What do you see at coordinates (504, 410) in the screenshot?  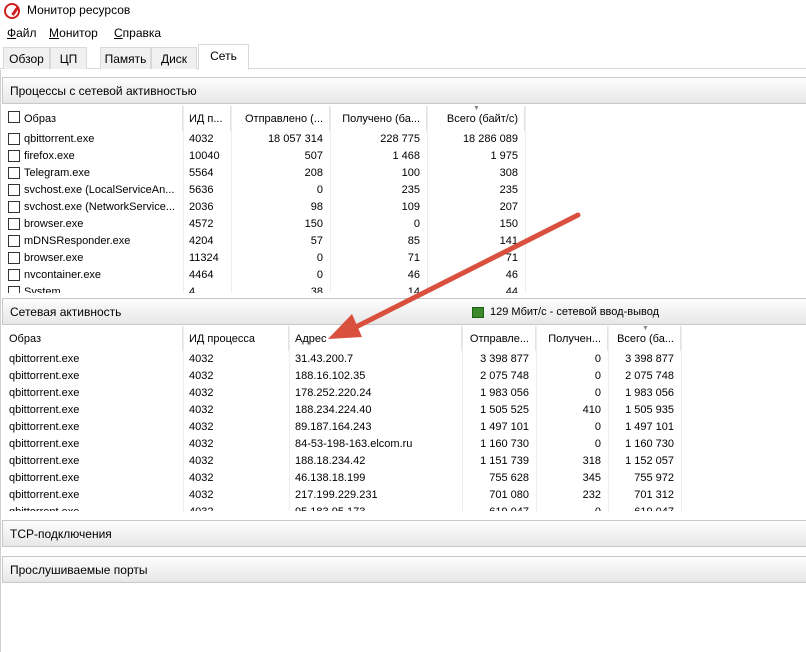 I see `cell-sent: 1 505 525` at bounding box center [504, 410].